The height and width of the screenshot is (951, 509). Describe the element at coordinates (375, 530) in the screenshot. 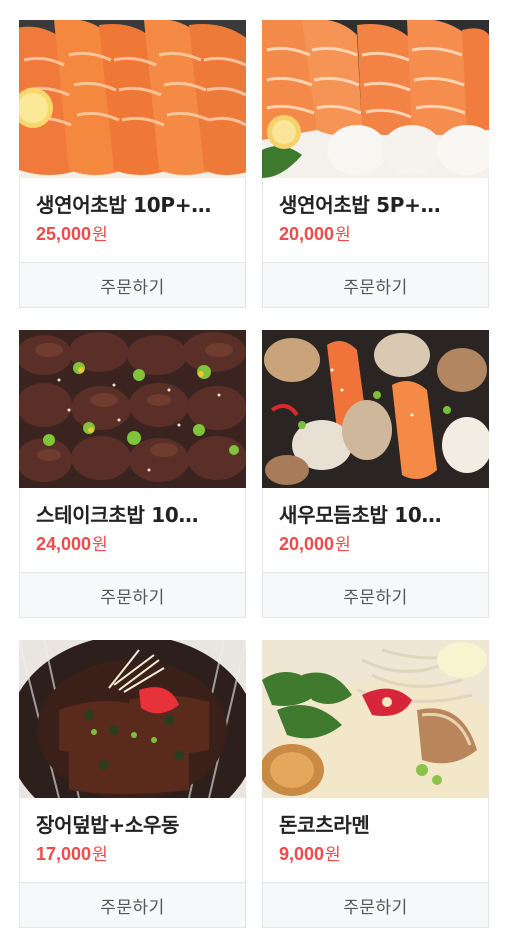

I see `menu-card-info: 새우모듬초밥 10… 20,000원` at that location.